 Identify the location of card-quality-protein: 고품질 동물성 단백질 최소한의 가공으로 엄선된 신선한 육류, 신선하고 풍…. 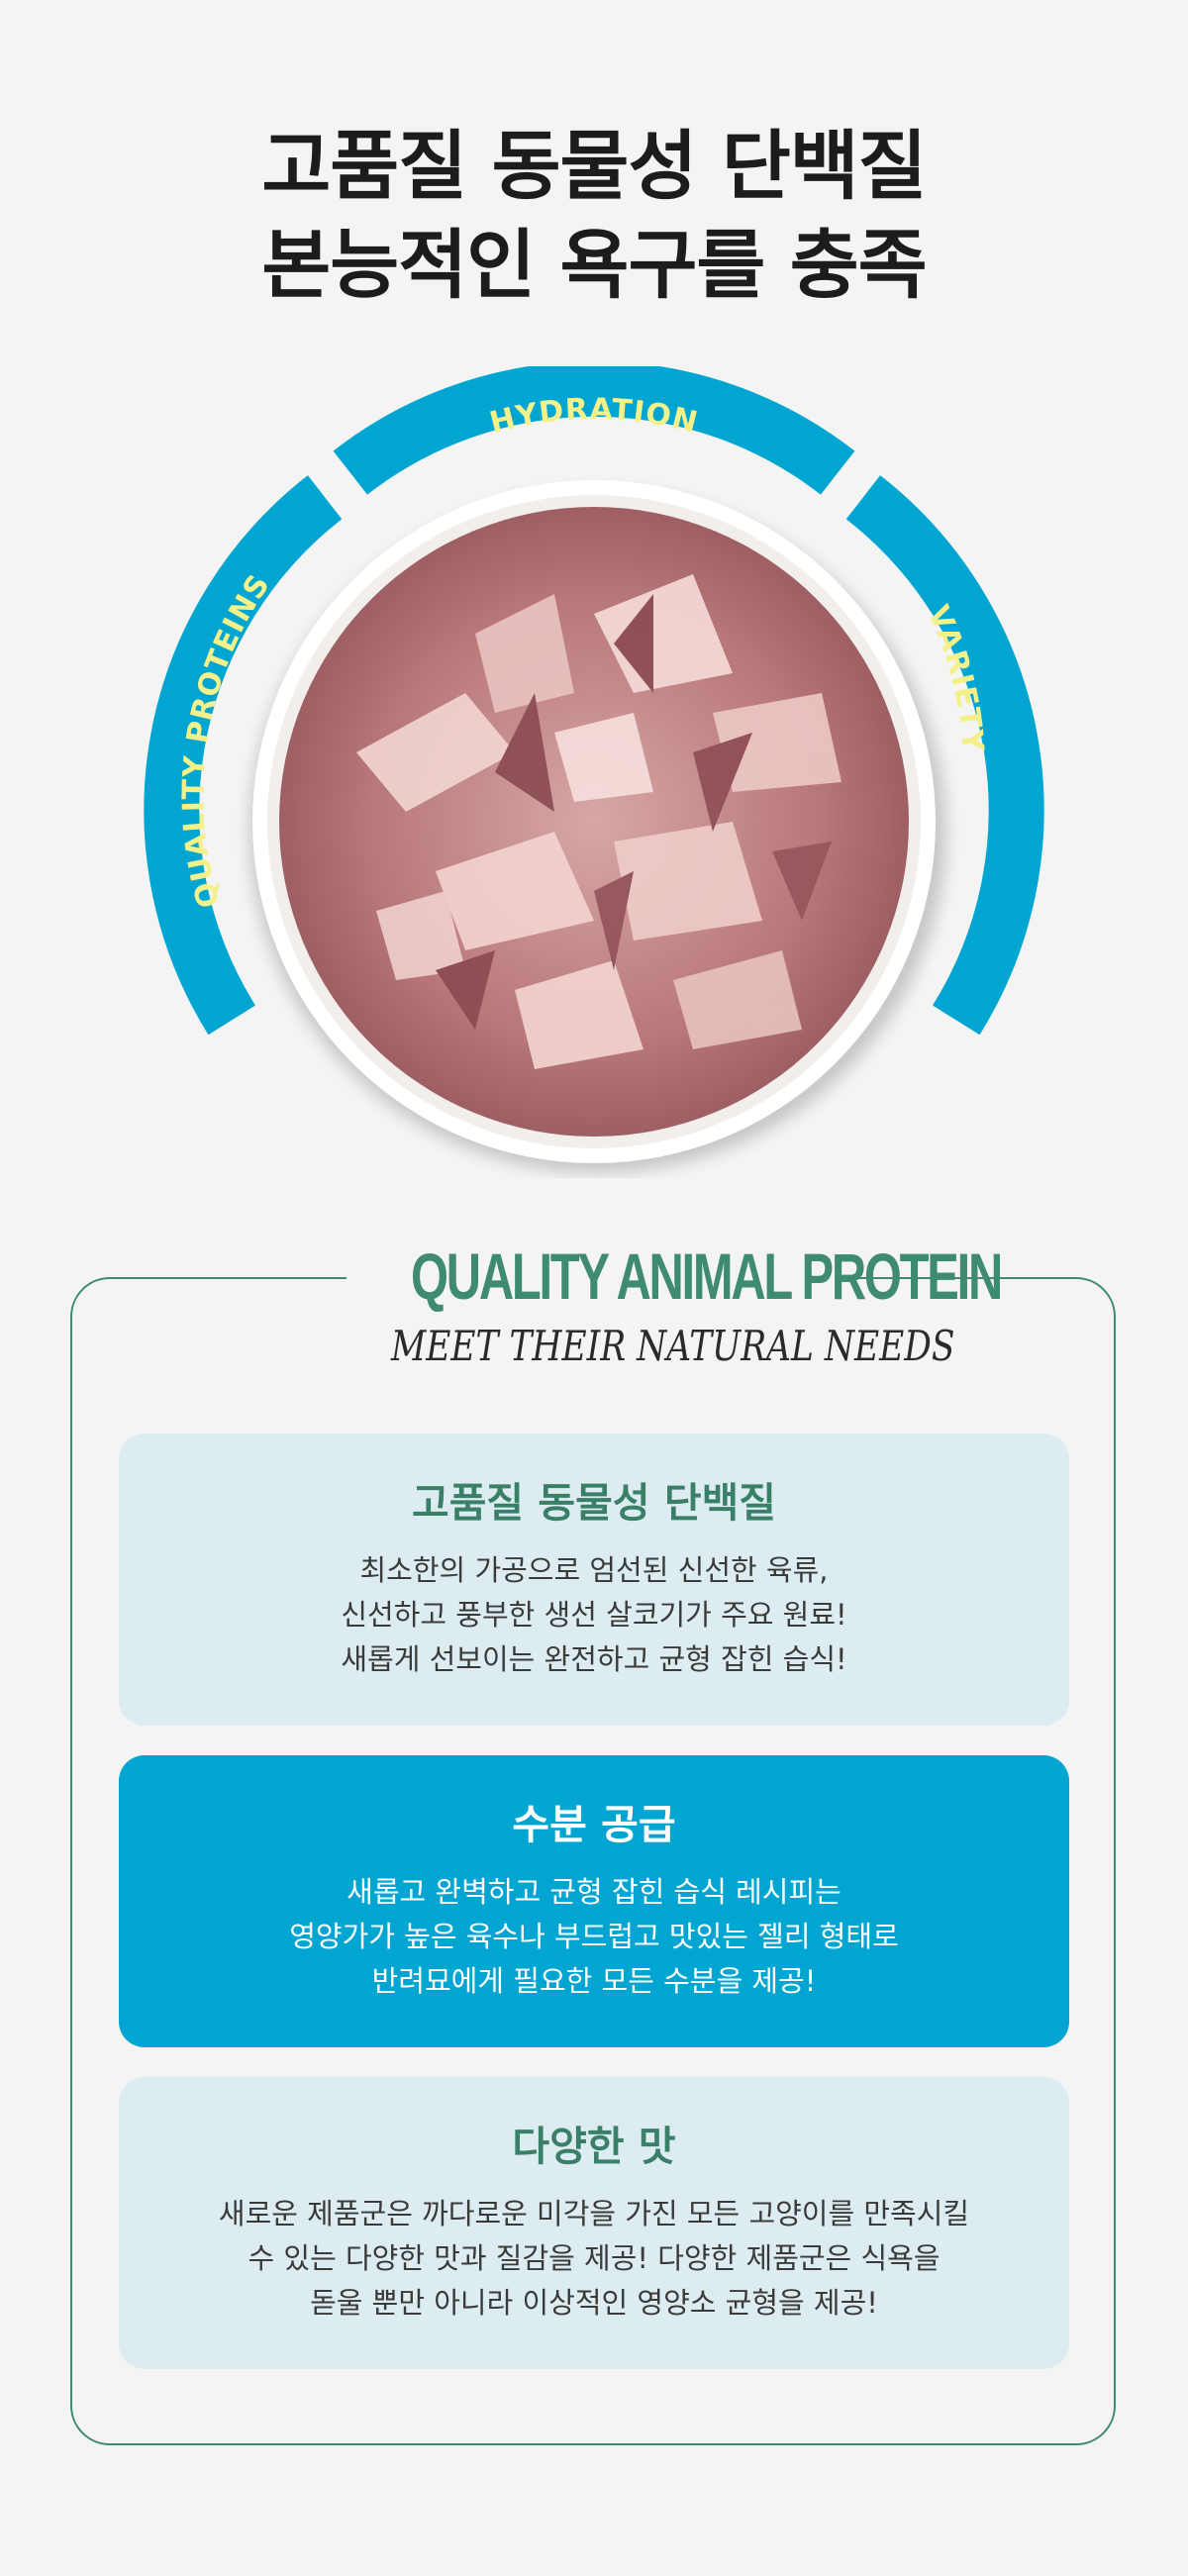
(594, 1580).